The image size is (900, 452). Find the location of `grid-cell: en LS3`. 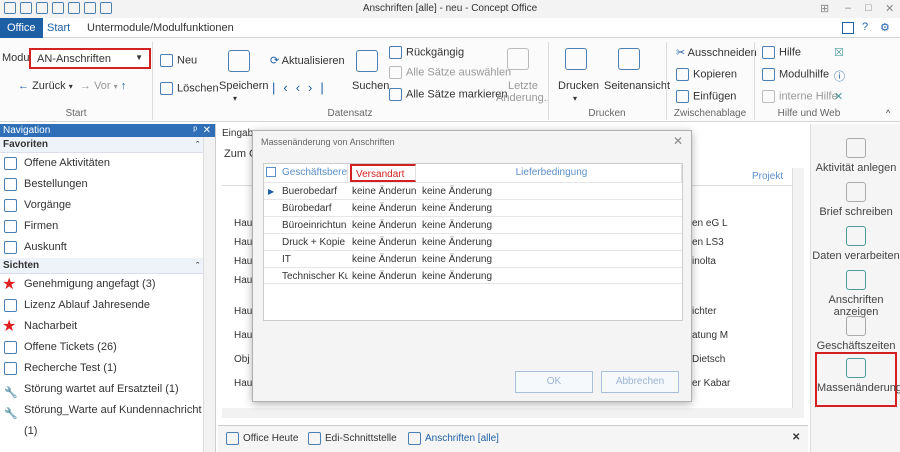

grid-cell: en LS3 is located at coordinates (710, 242).